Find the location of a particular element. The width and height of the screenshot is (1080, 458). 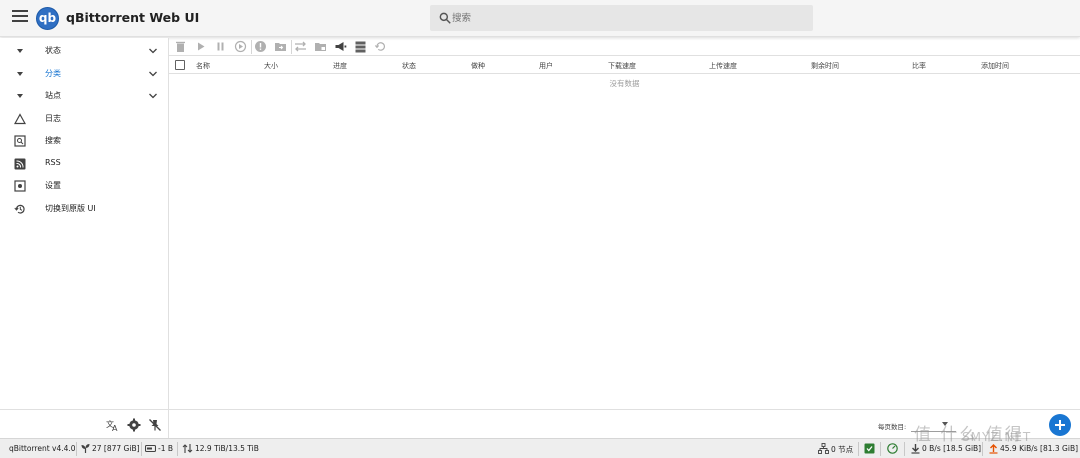

qbittorrent-logo: qb is located at coordinates (47, 18).